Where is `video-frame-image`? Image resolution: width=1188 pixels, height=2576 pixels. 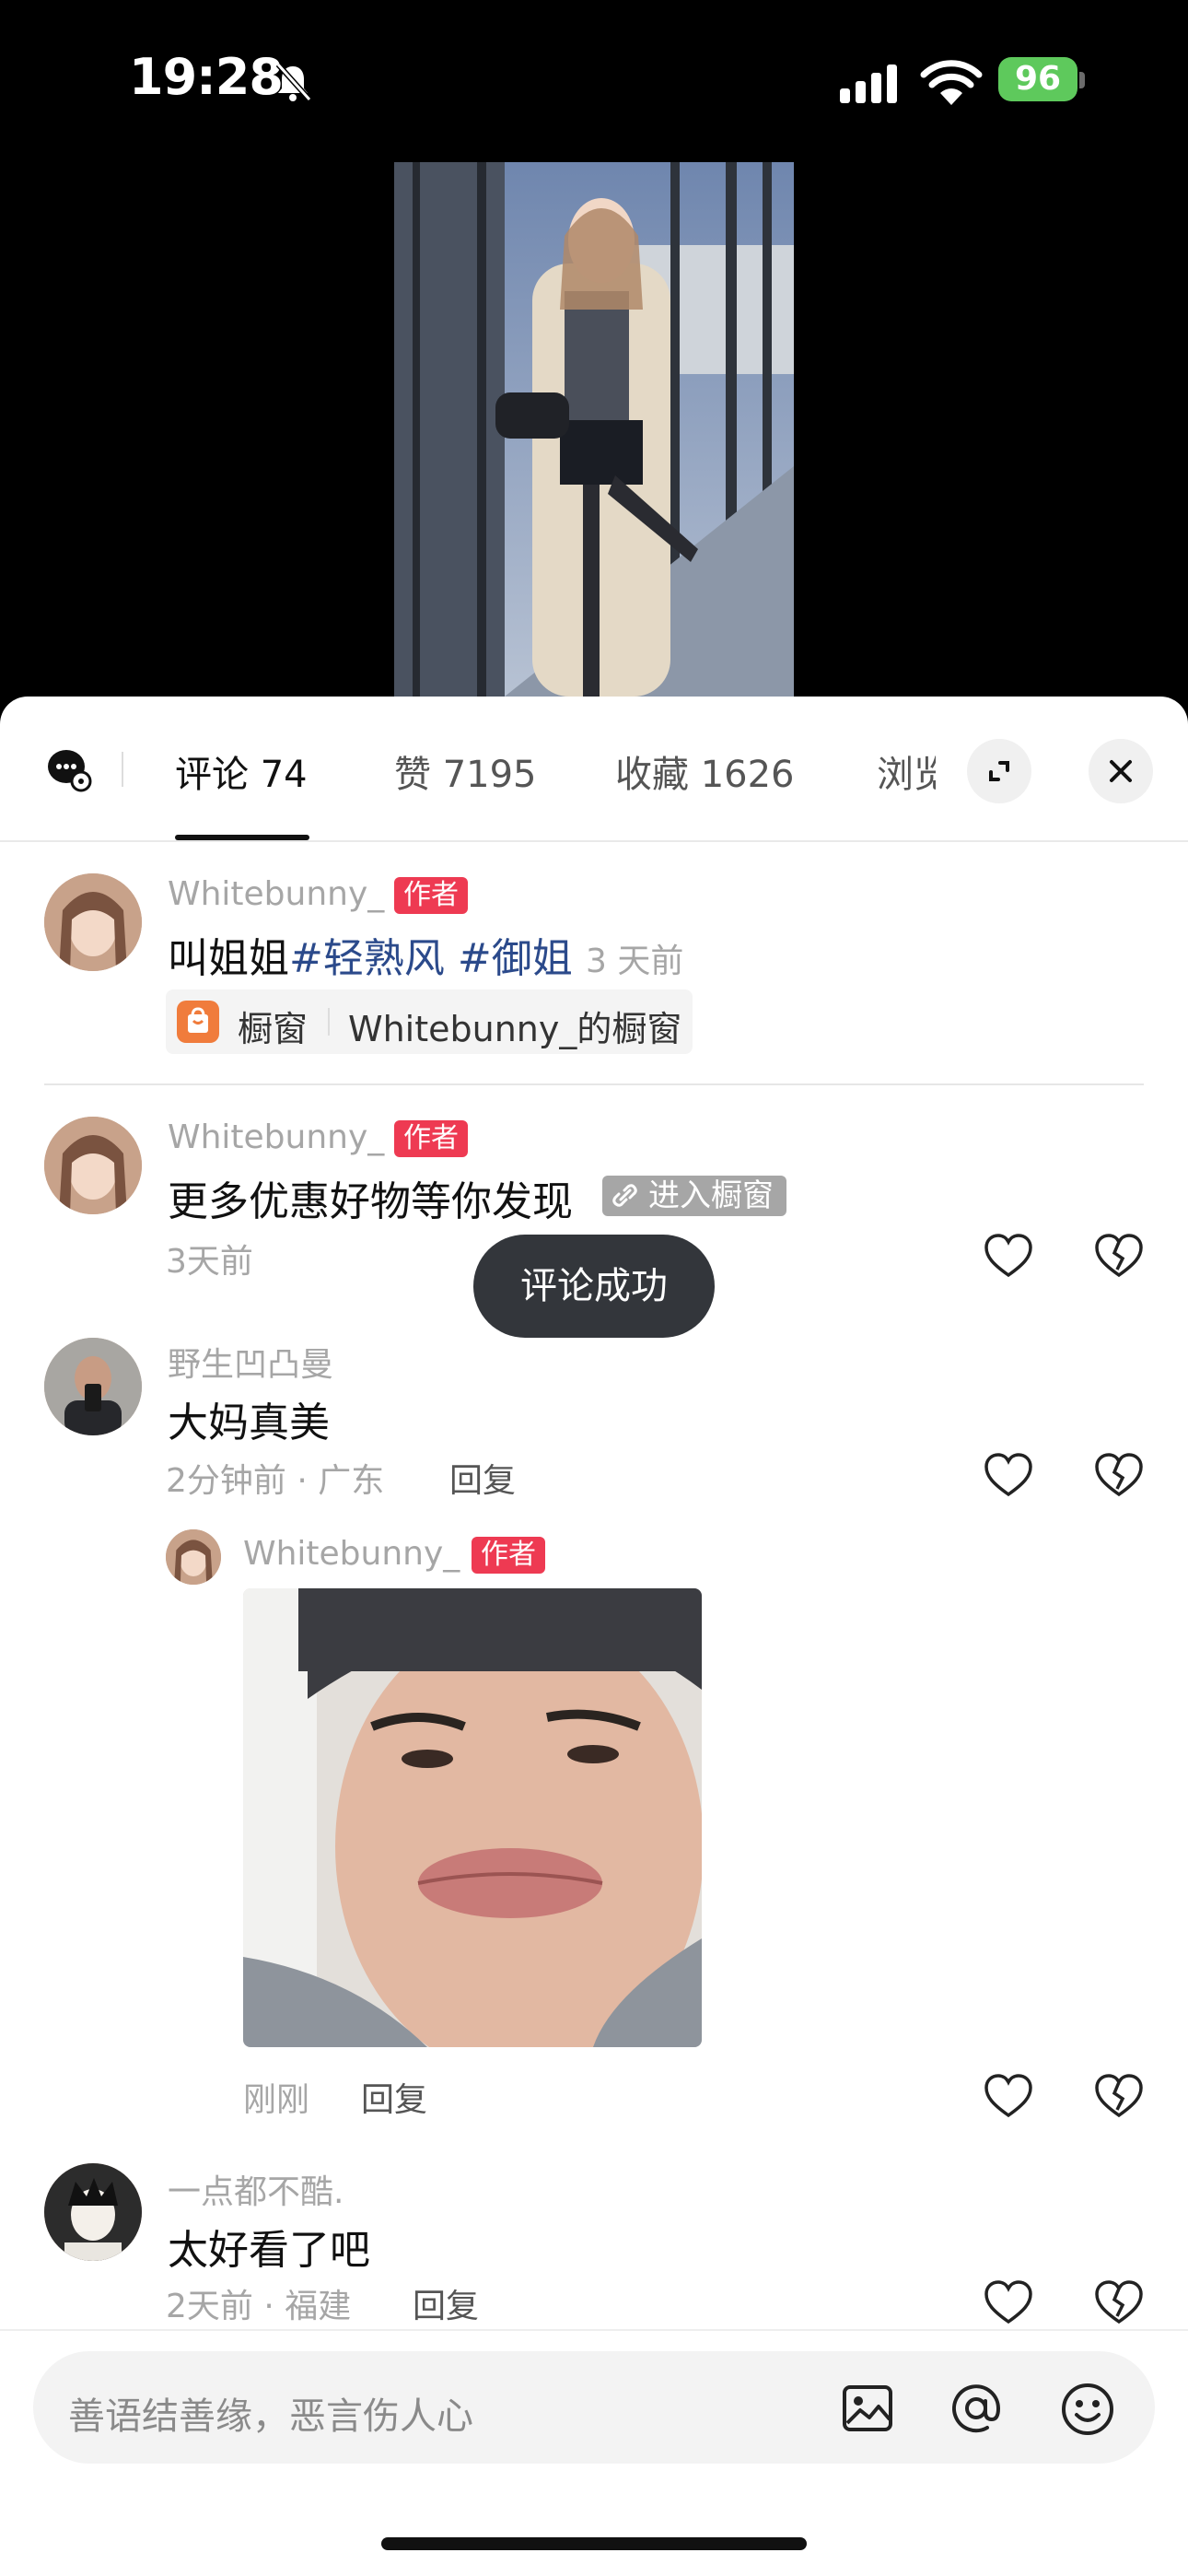 video-frame-image is located at coordinates (594, 429).